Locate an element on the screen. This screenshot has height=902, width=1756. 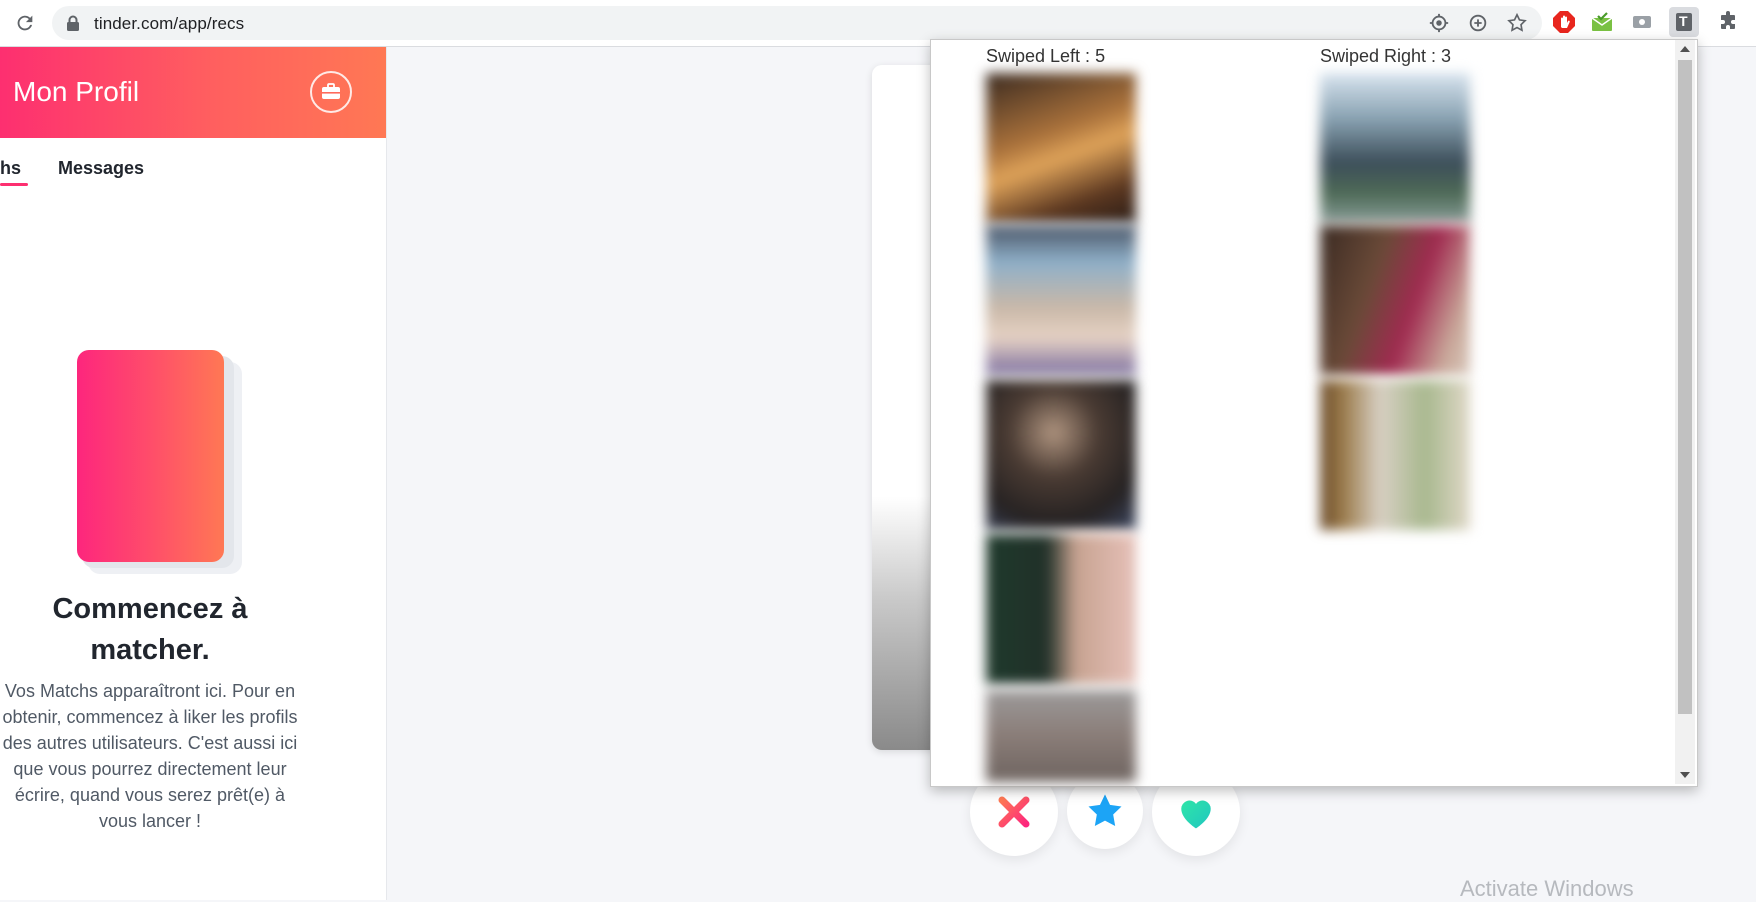
empty-matches-card-illustration is located at coordinates (150, 456).